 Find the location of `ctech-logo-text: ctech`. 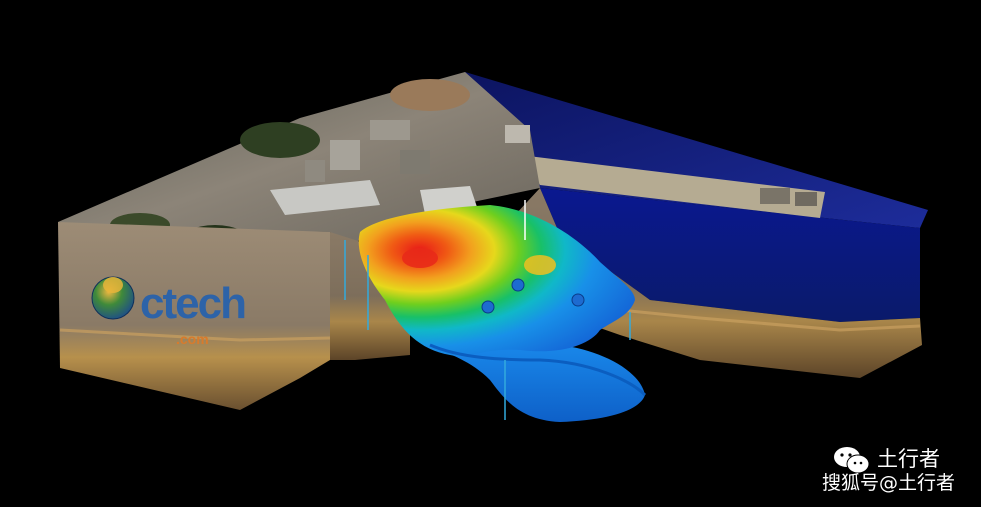

ctech-logo-text: ctech is located at coordinates (193, 303).